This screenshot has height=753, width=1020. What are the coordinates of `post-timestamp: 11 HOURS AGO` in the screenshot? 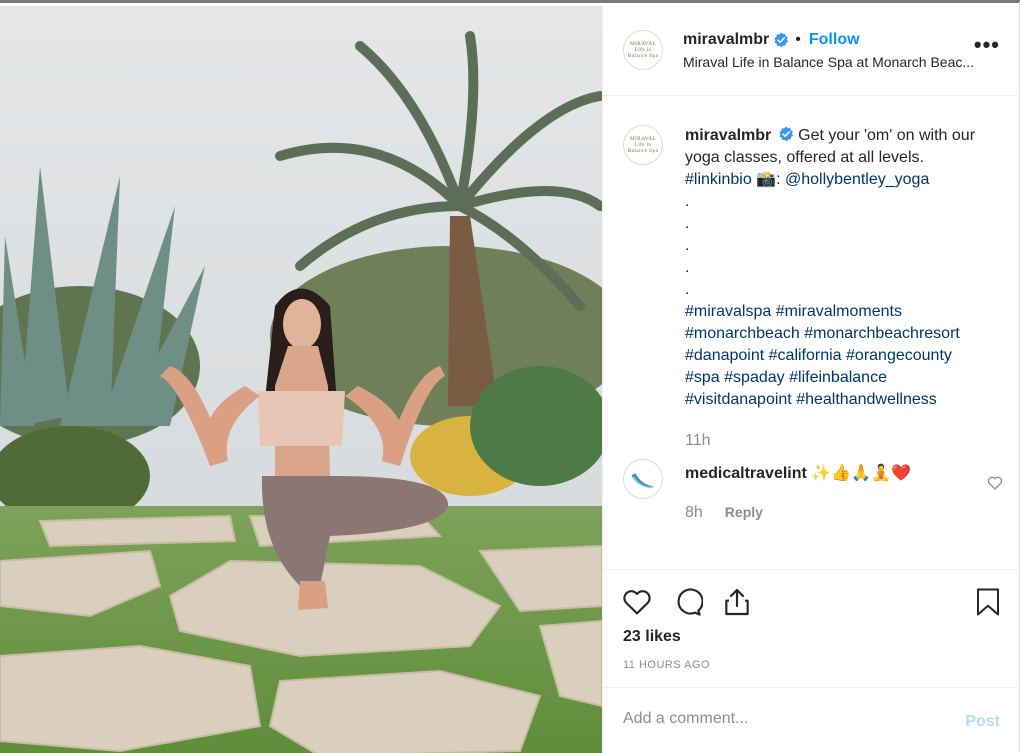 It's located at (666, 665).